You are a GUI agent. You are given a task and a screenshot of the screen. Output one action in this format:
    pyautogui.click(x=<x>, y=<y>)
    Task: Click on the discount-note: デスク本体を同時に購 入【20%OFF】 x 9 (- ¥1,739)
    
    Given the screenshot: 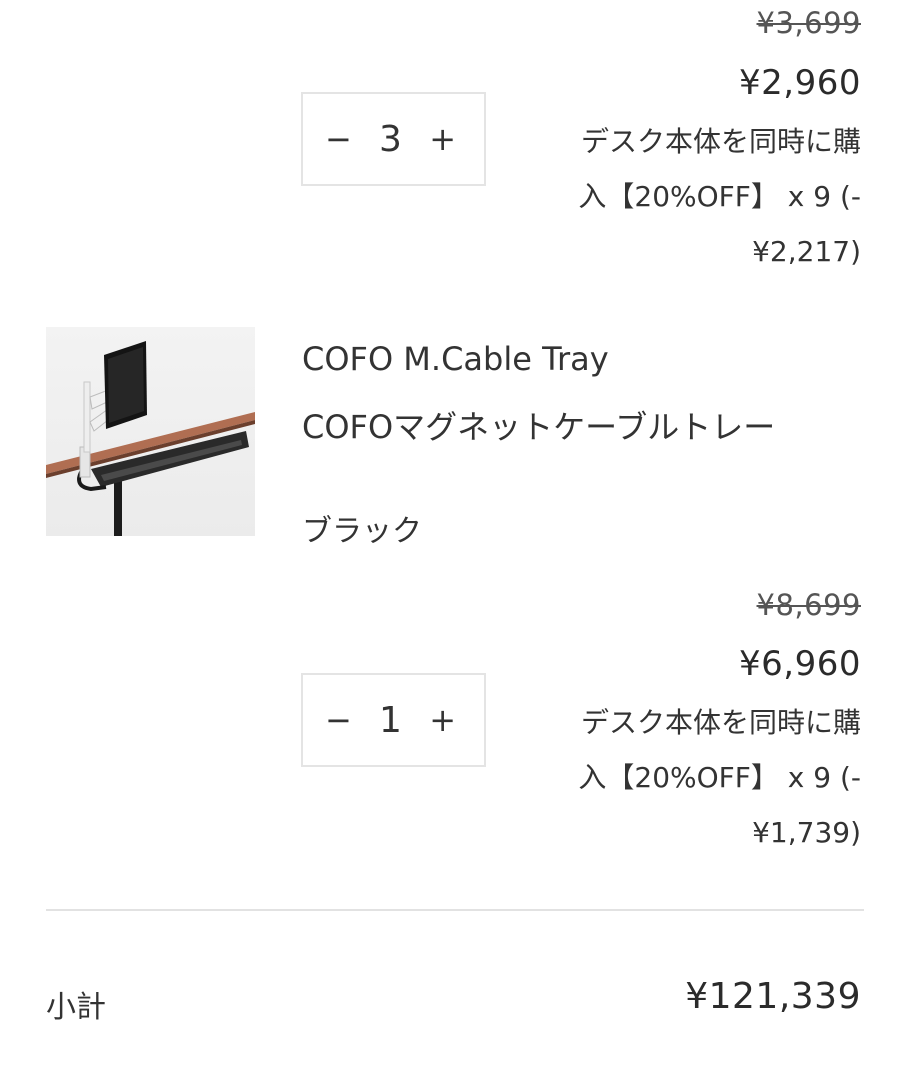 What is the action you would take?
    pyautogui.click(x=696, y=777)
    